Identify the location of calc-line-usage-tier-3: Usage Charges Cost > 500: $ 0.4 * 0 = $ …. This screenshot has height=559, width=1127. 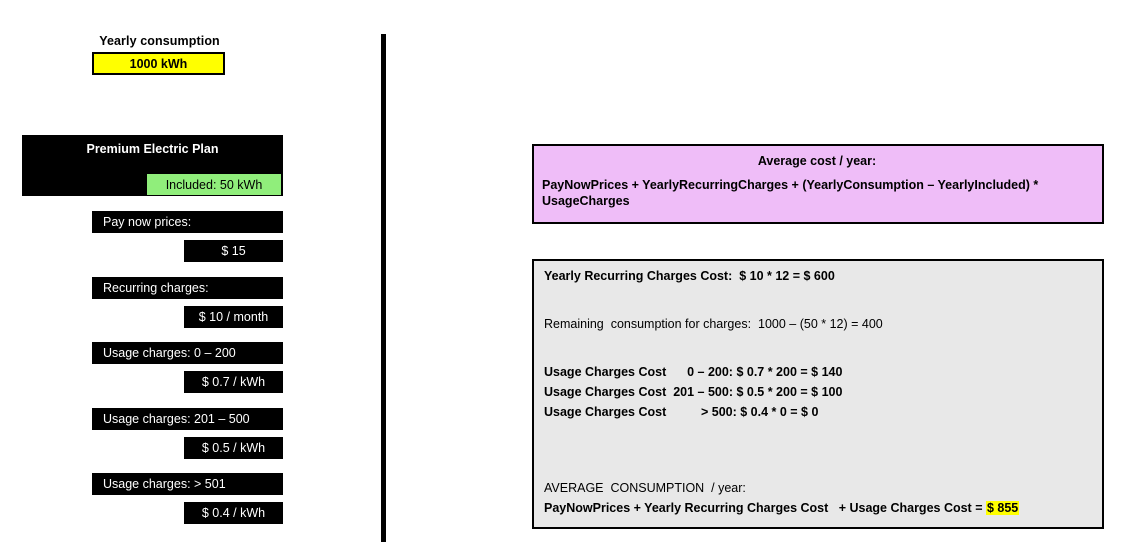
(681, 412).